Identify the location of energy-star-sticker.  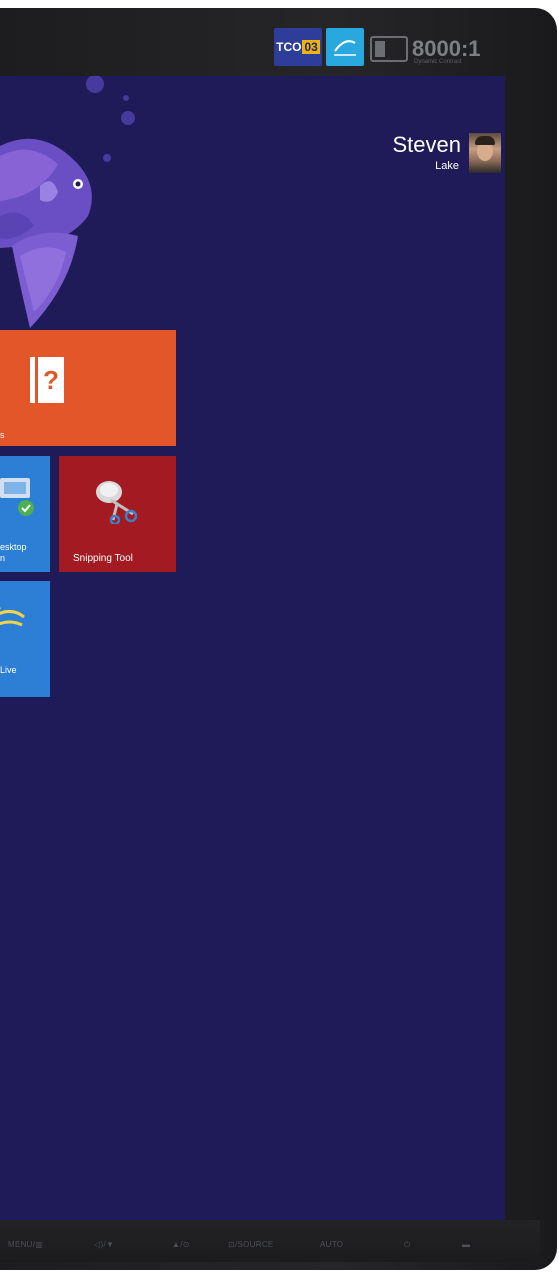
(345, 47).